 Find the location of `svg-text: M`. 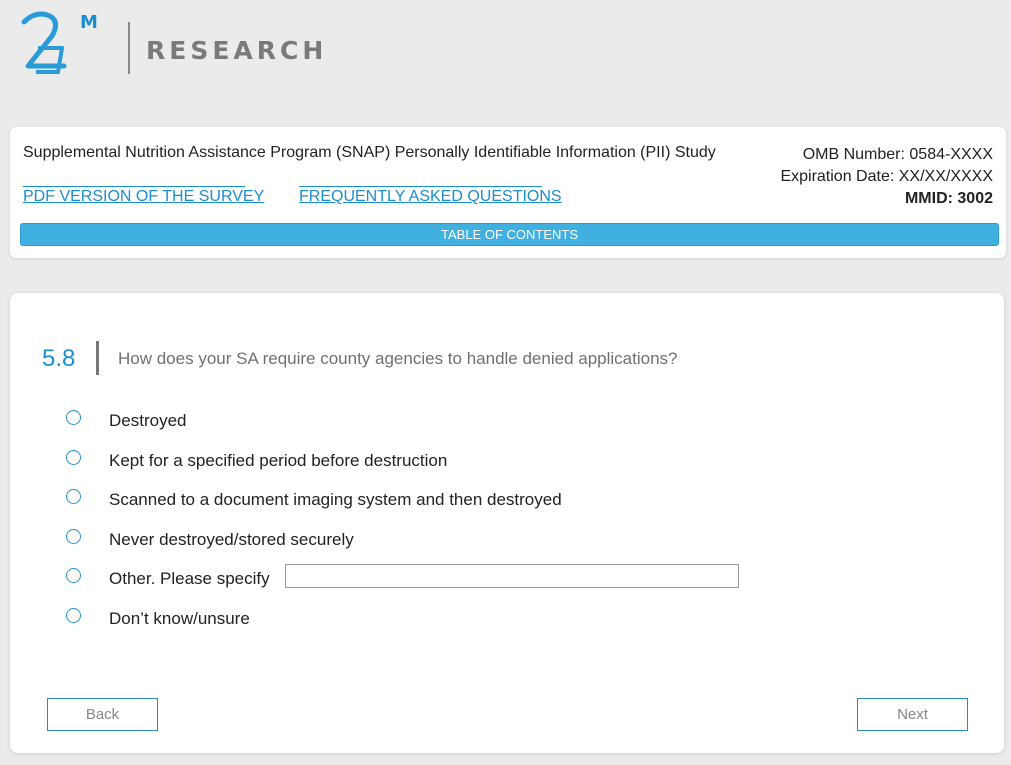

svg-text: M is located at coordinates (89, 22).